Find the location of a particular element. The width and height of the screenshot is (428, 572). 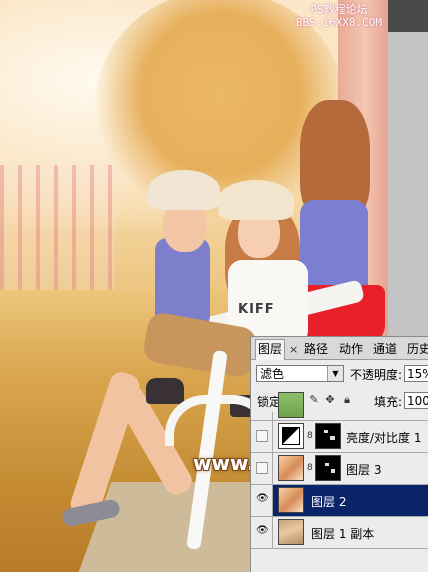

layer-name: 亮度/对比度 1 is located at coordinates (384, 438).